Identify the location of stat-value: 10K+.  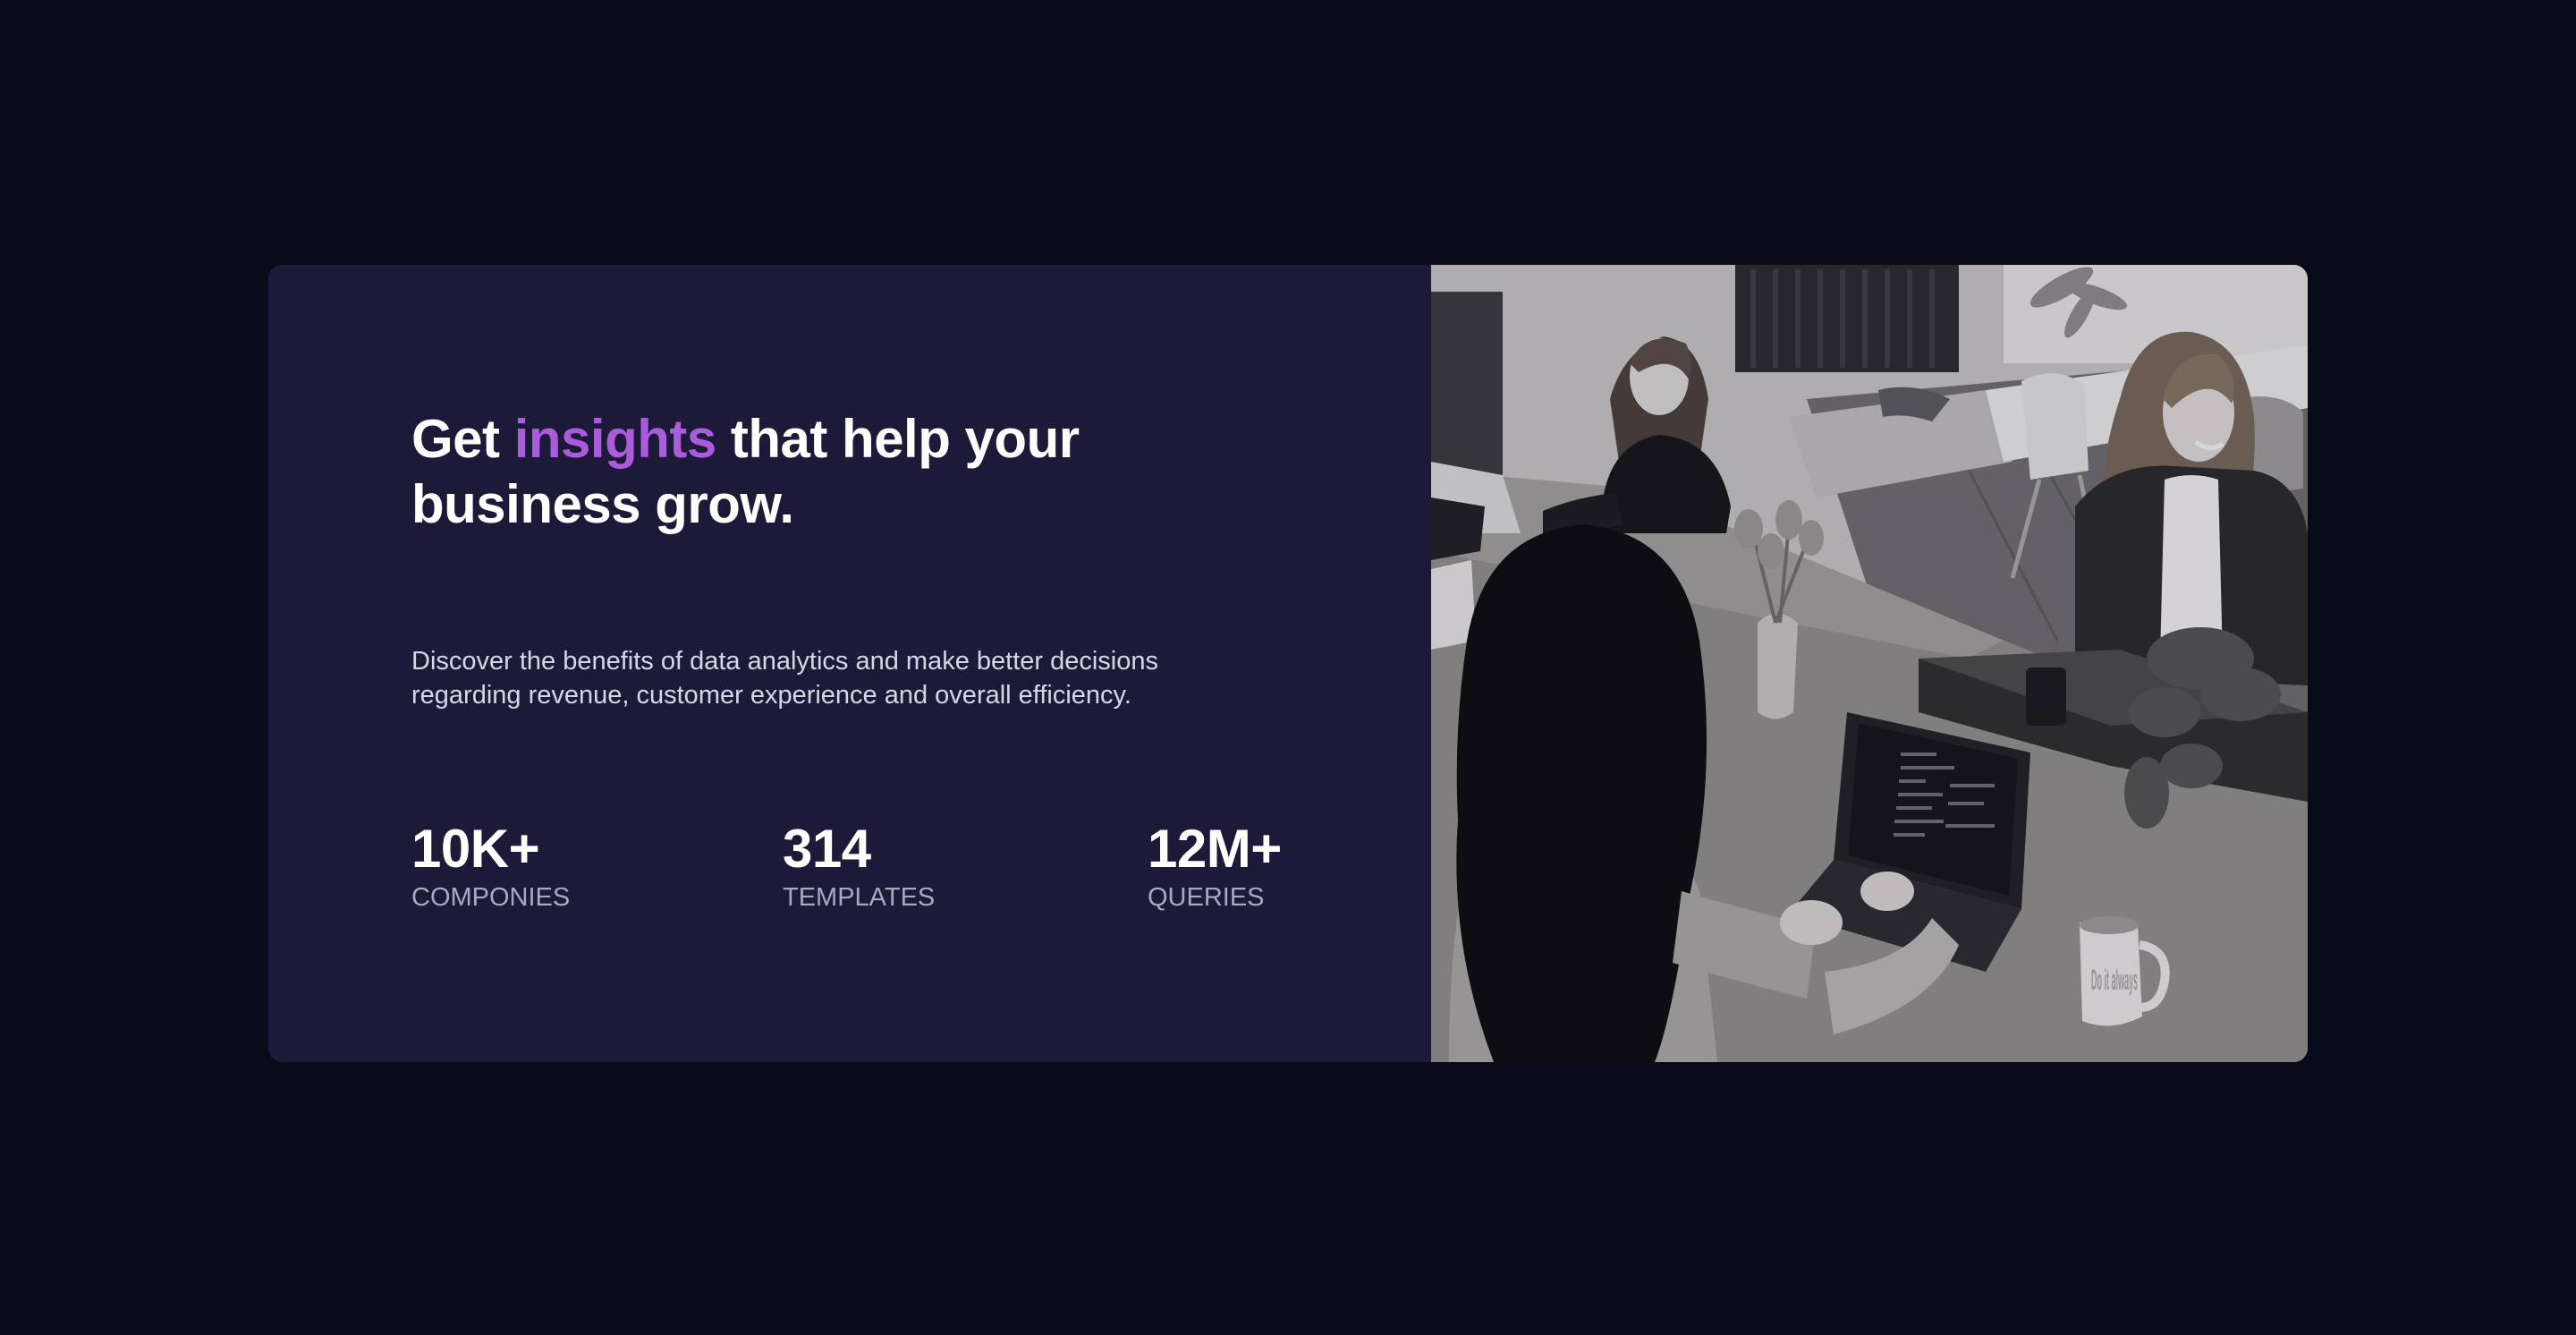
(475, 849).